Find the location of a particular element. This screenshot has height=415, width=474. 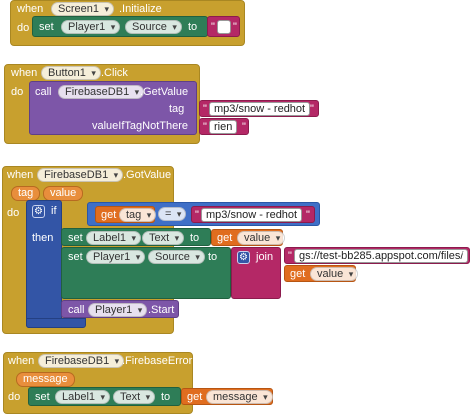

call-player1-start-block: call Player1 .Start is located at coordinates (120, 309).